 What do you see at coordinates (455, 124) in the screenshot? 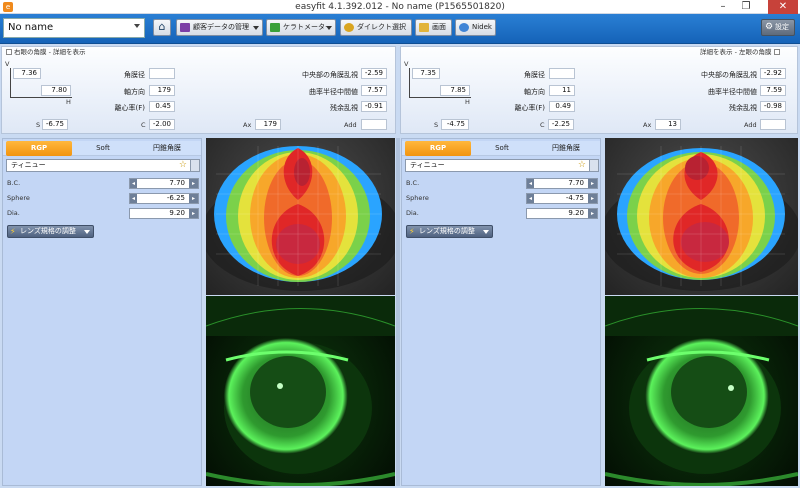
I see `left-s-field: -4.75` at bounding box center [455, 124].